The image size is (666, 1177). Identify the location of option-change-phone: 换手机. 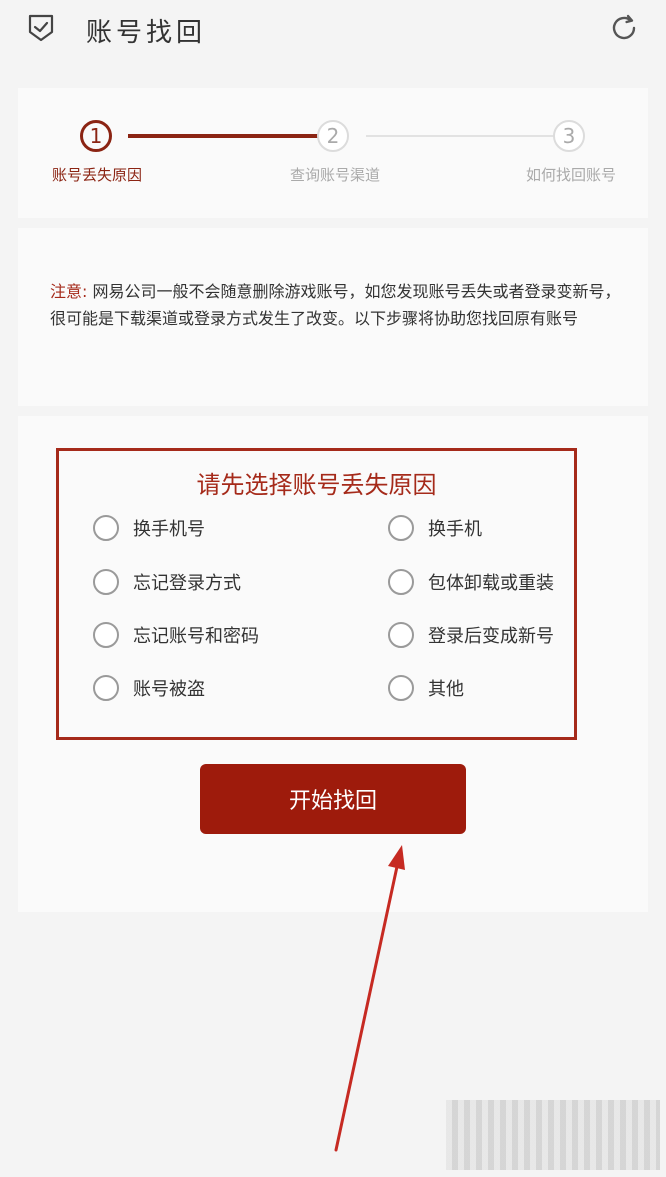
(435, 528).